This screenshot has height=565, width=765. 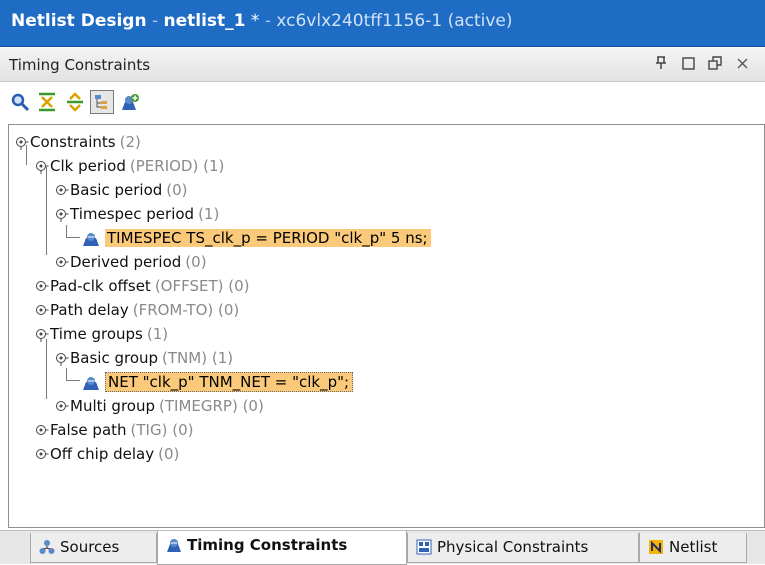 What do you see at coordinates (126, 262) in the screenshot?
I see `node-label: Derived period` at bounding box center [126, 262].